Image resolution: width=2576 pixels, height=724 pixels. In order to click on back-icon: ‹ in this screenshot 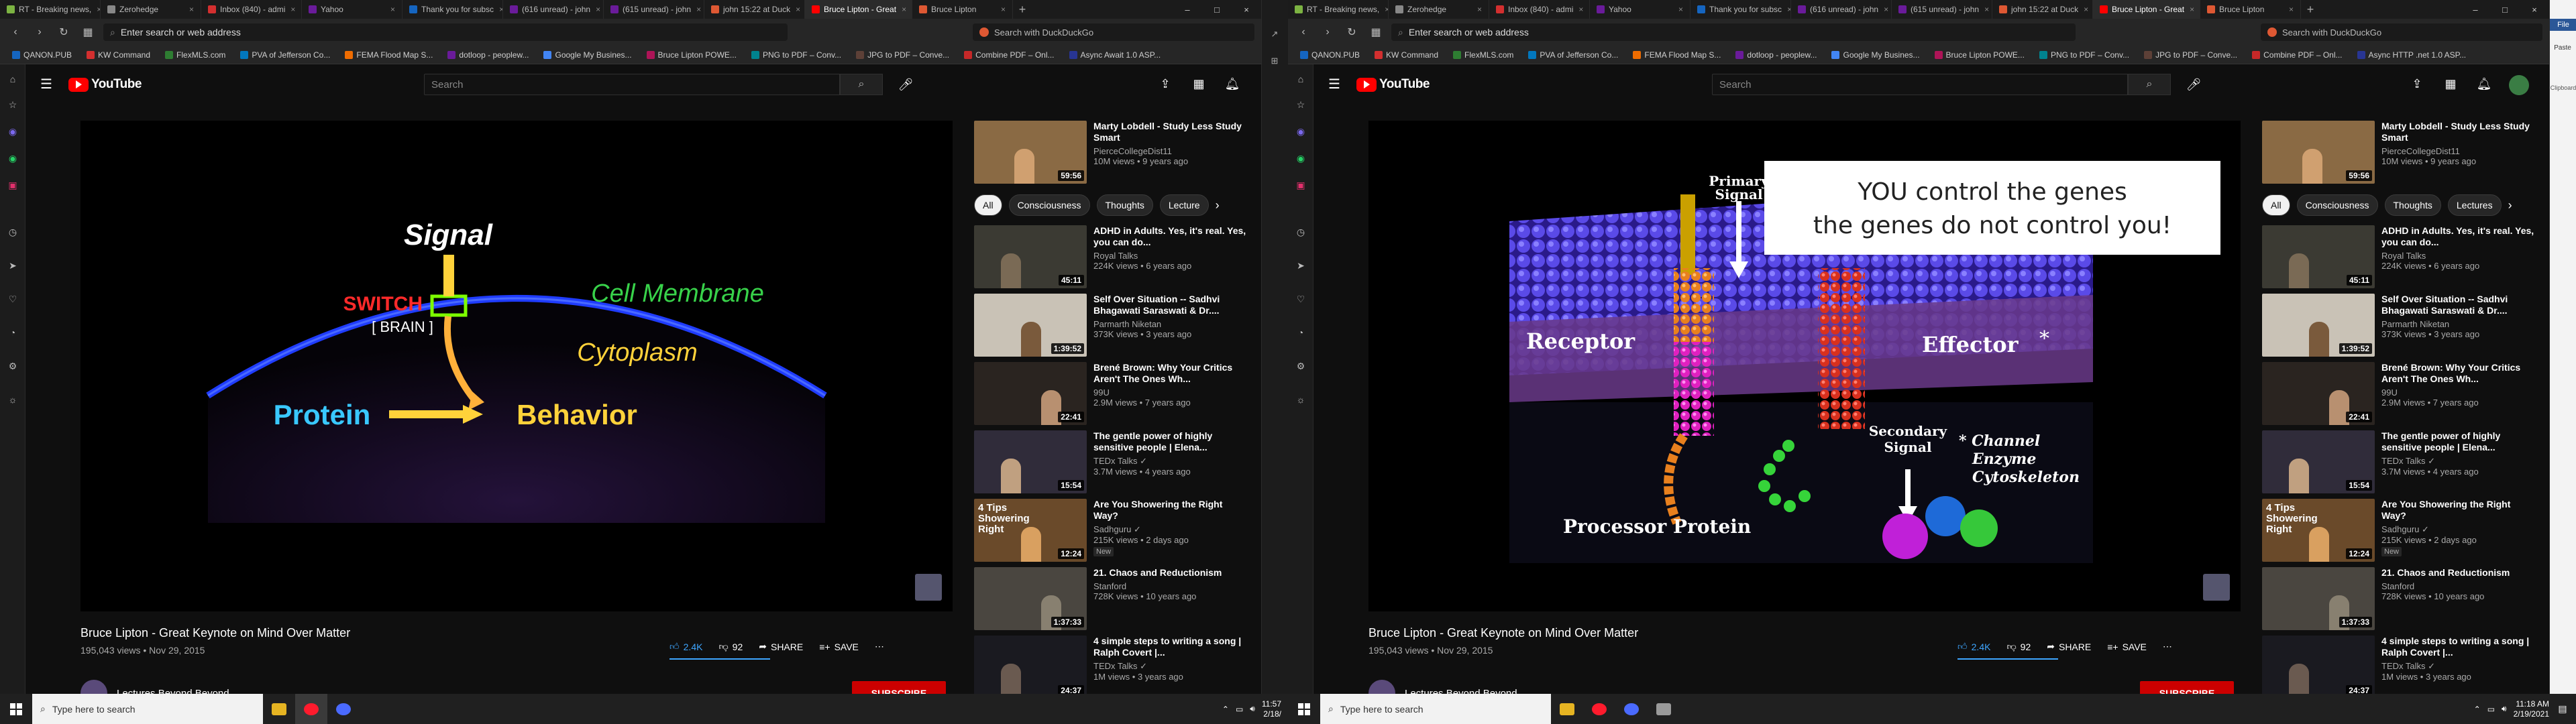, I will do `click(15, 32)`.